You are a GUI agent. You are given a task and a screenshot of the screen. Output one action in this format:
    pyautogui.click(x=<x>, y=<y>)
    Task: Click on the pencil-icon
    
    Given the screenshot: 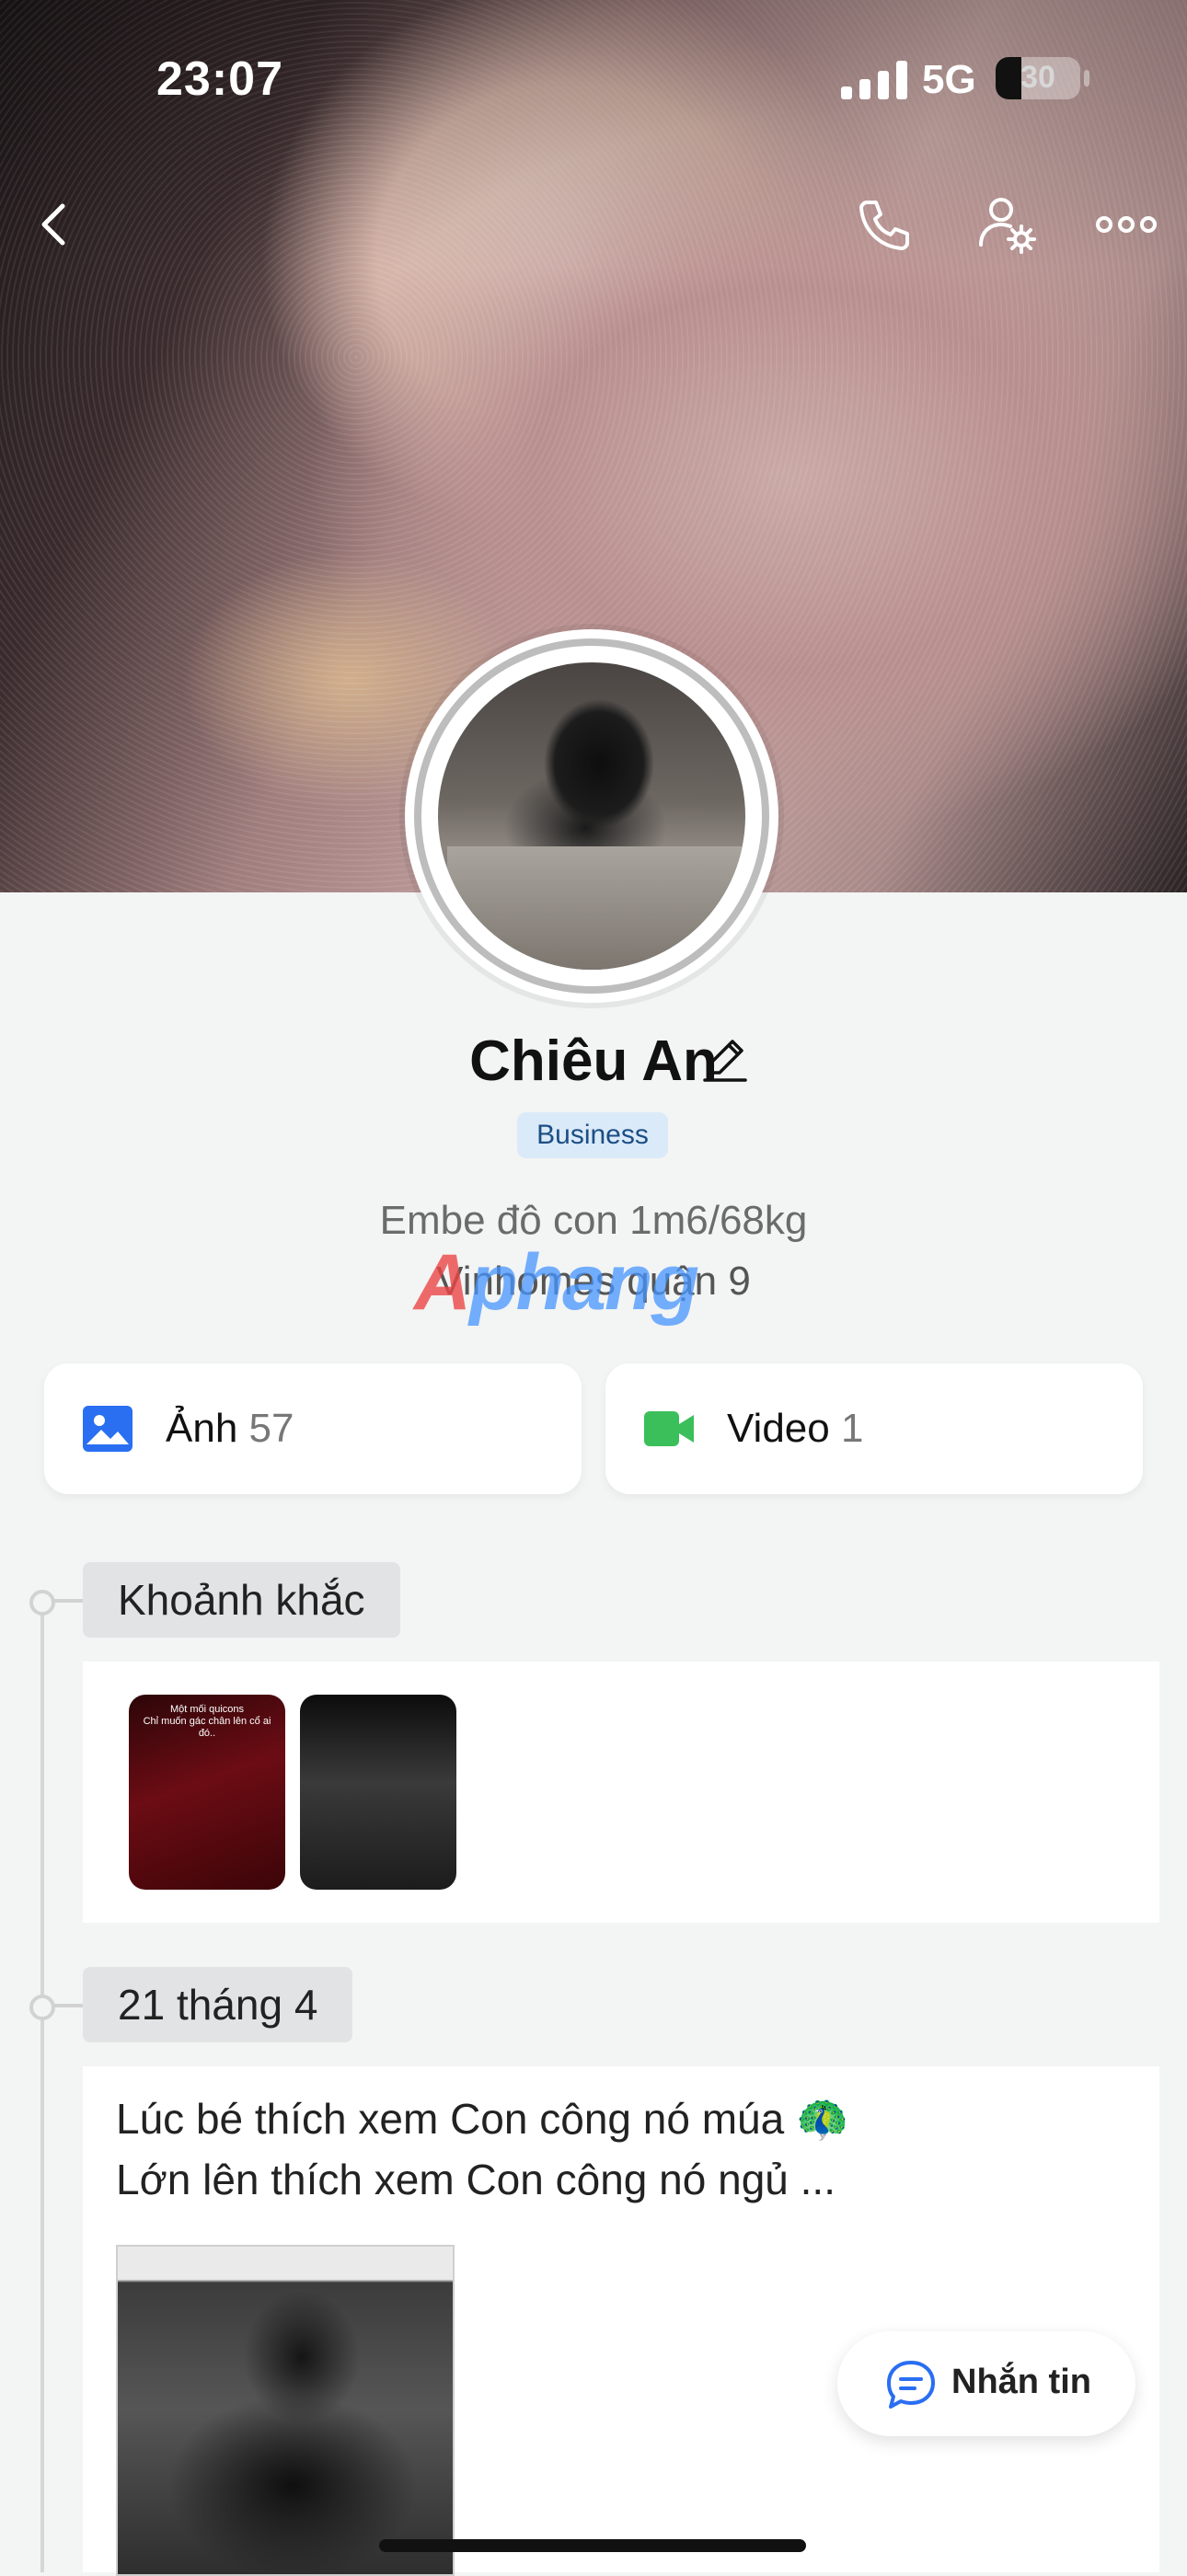 What is the action you would take?
    pyautogui.click(x=725, y=1061)
    